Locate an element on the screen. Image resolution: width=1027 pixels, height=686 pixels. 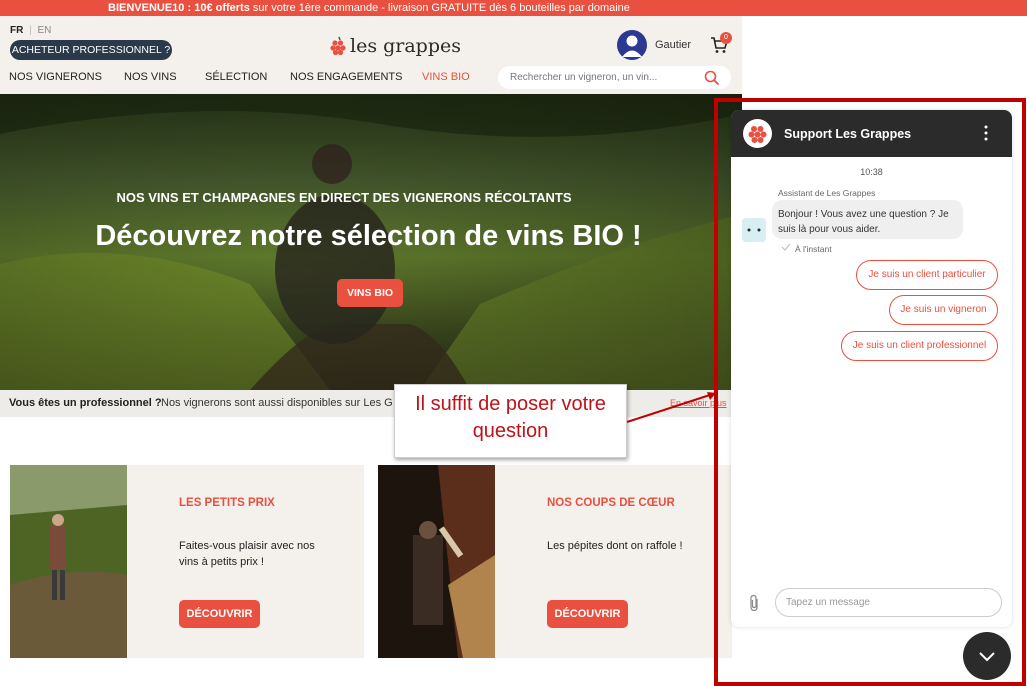
nav-item-vins: NOS VINS is located at coordinates (150, 77).